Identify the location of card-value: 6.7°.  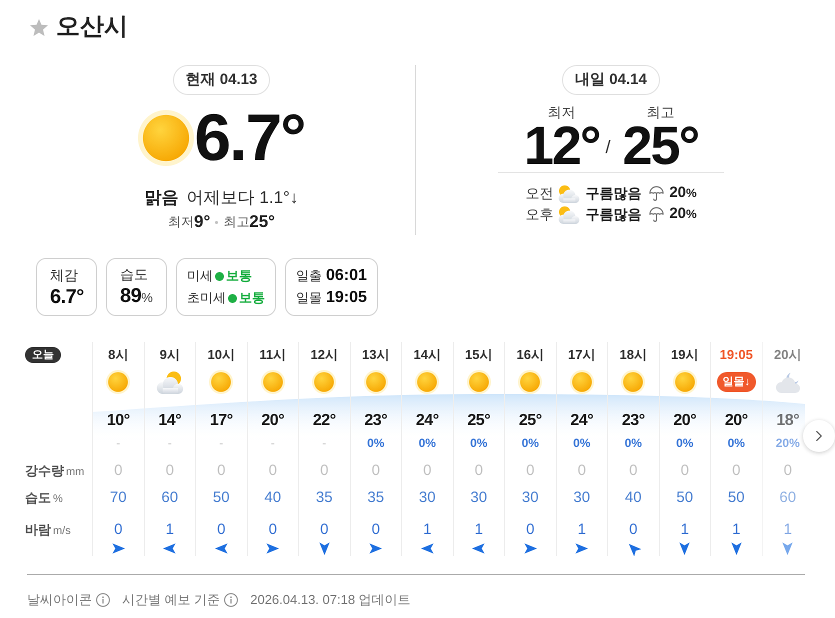
(66, 296).